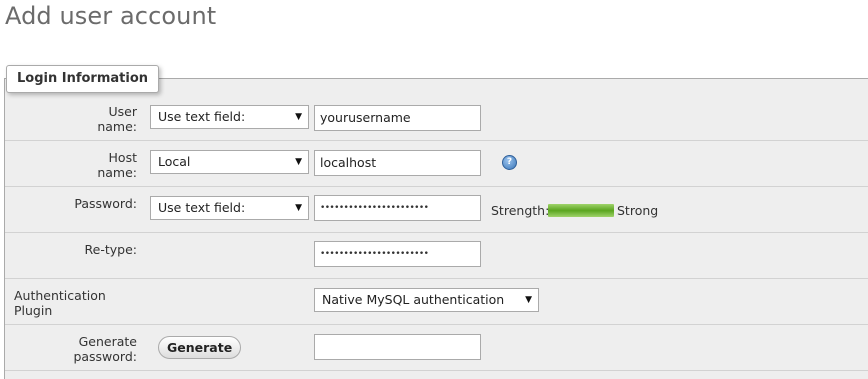 The width and height of the screenshot is (868, 379). Describe the element at coordinates (200, 347) in the screenshot. I see `generate-button: Generate` at that location.